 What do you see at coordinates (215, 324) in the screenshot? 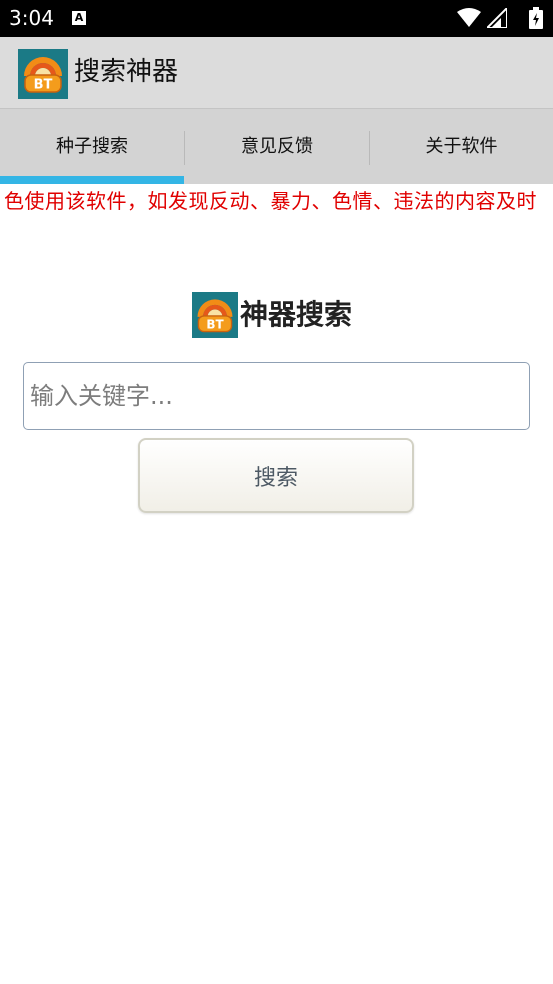
I see `bt-logo-text: BT` at bounding box center [215, 324].